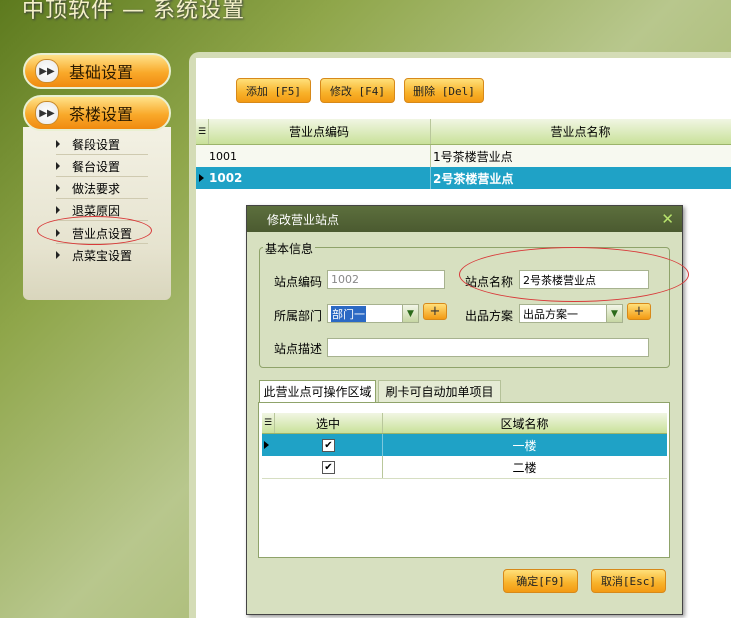 The image size is (731, 618). Describe the element at coordinates (357, 90) in the screenshot. I see `edit-button: 修改 [F4]` at that location.